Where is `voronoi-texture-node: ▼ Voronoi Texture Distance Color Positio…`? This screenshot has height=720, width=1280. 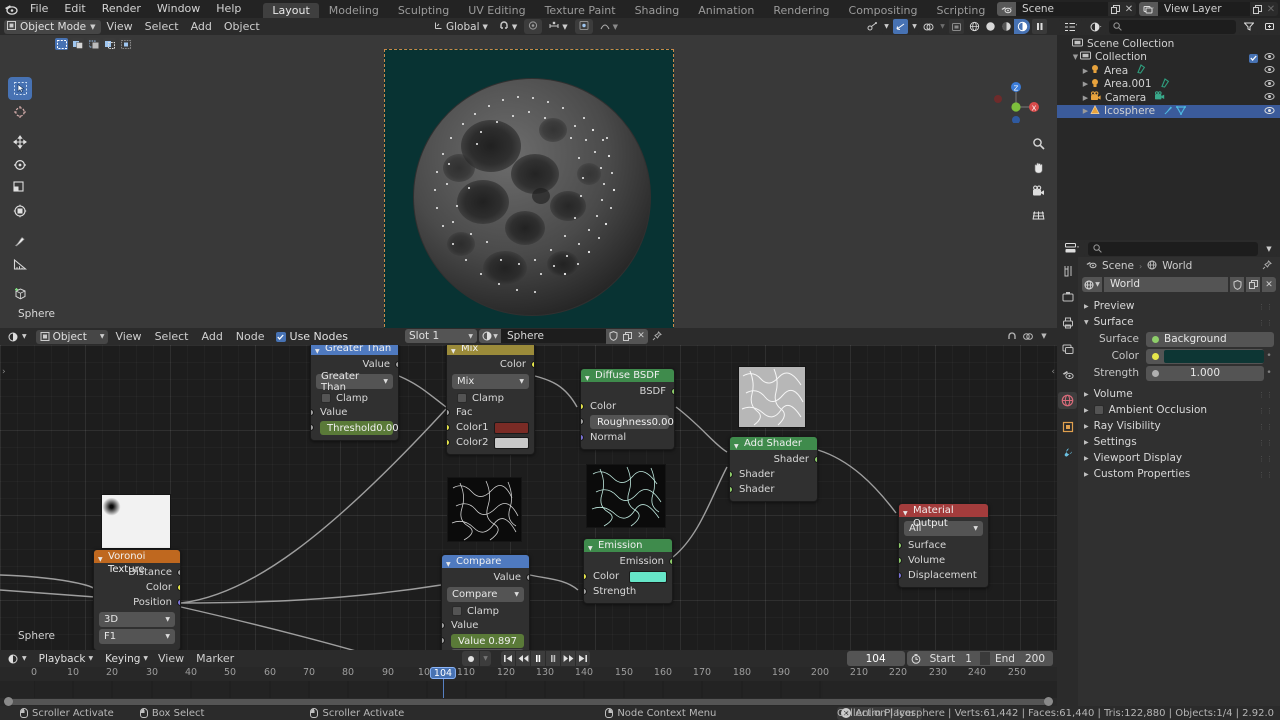 voronoi-texture-node: ▼ Voronoi Texture Distance Color Positio… is located at coordinates (137, 599).